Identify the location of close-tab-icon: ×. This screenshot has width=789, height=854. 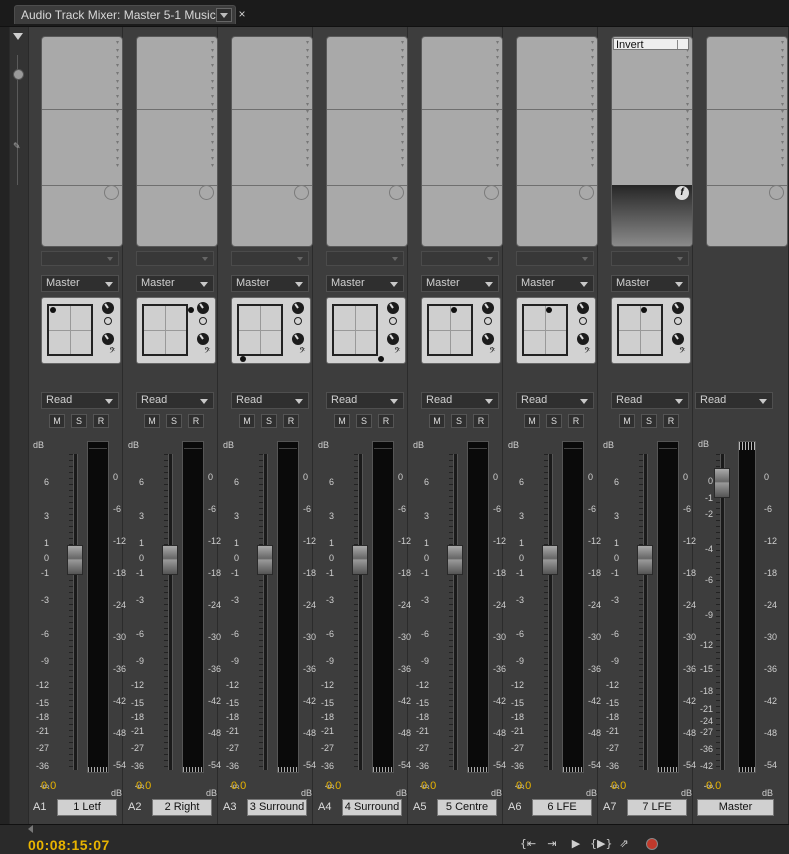
(242, 14).